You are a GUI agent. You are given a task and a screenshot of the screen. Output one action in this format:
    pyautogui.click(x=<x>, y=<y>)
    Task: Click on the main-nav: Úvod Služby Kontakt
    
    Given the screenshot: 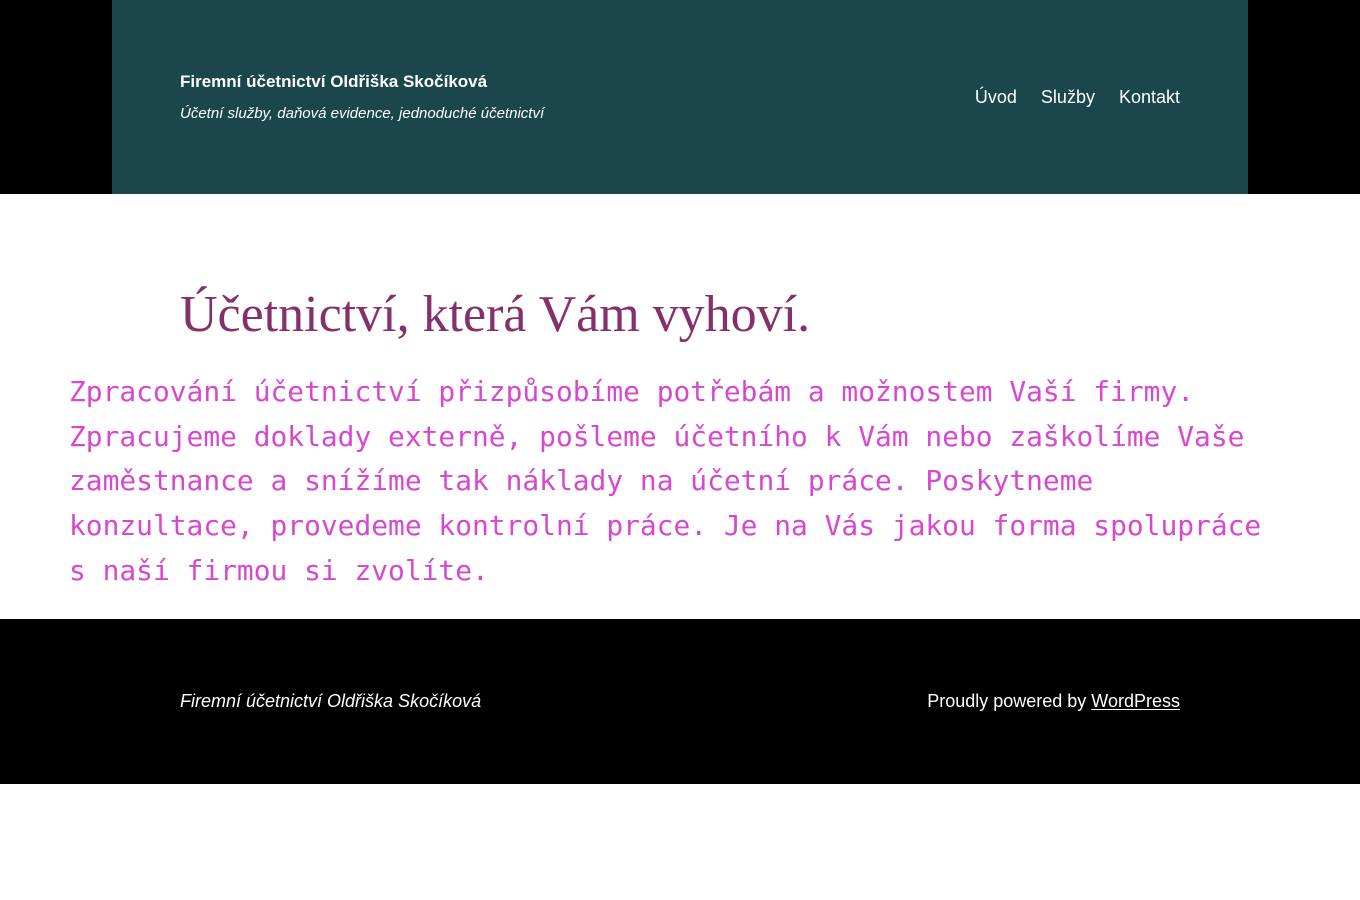 What is the action you would take?
    pyautogui.click(x=1077, y=97)
    